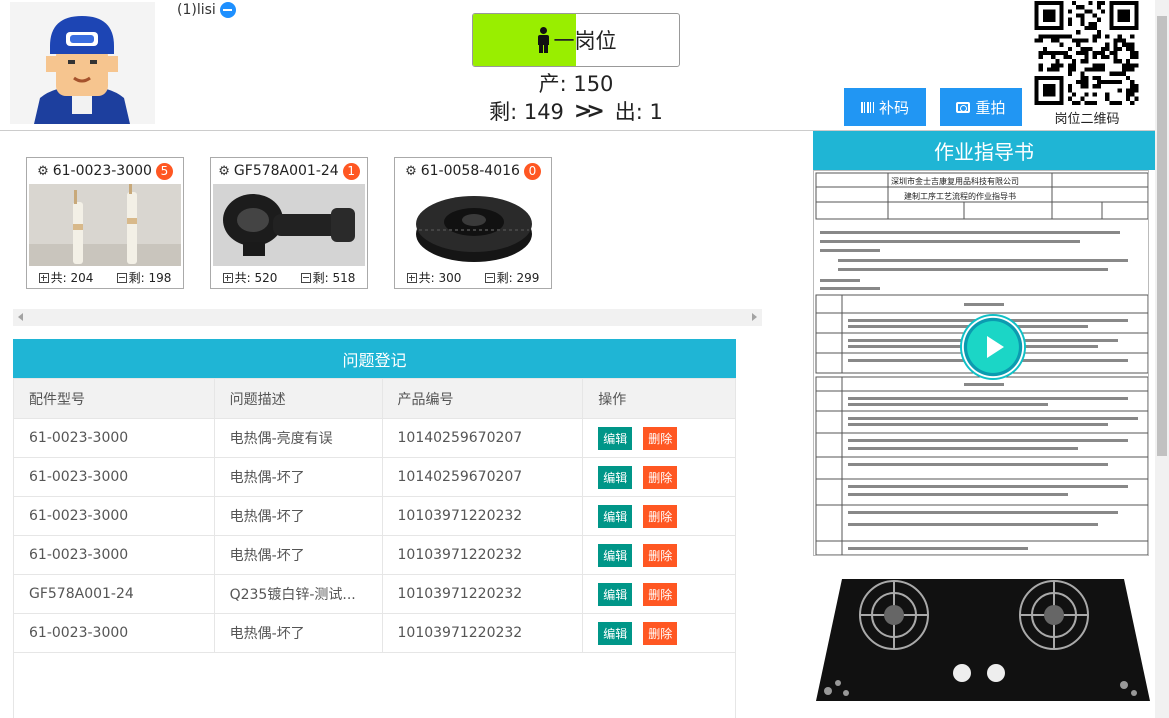  I want to click on part-remain: 剩: 198, so click(144, 277).